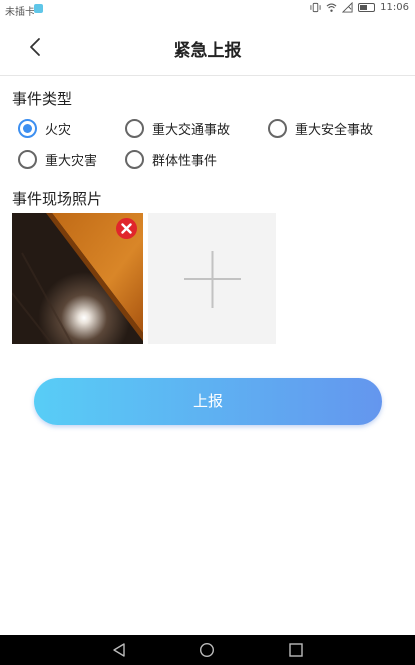 This screenshot has height=665, width=415. What do you see at coordinates (296, 650) in the screenshot?
I see `recents-square-icon` at bounding box center [296, 650].